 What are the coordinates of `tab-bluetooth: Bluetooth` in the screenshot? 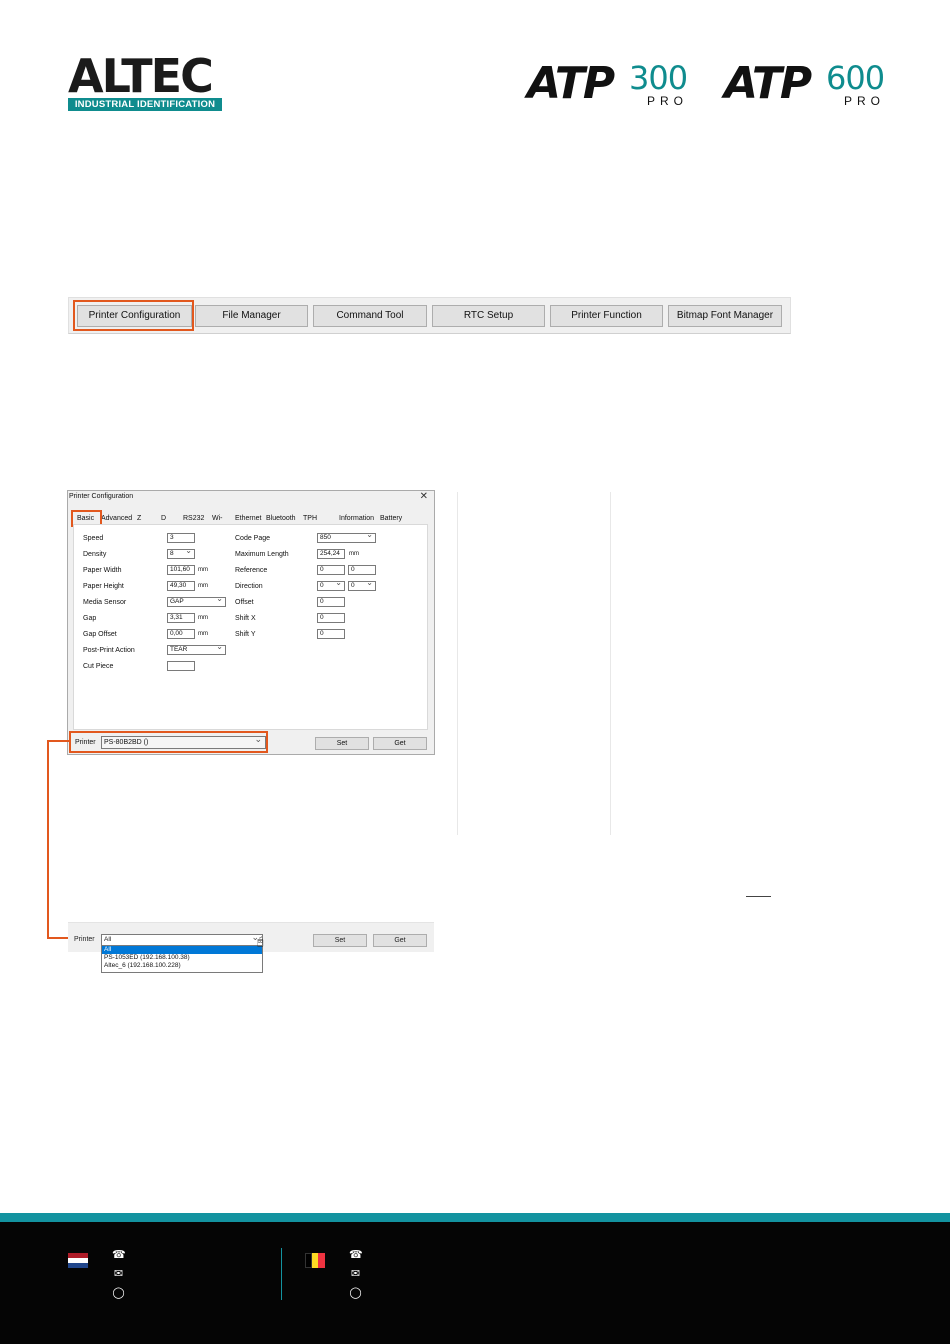 It's located at (281, 519).